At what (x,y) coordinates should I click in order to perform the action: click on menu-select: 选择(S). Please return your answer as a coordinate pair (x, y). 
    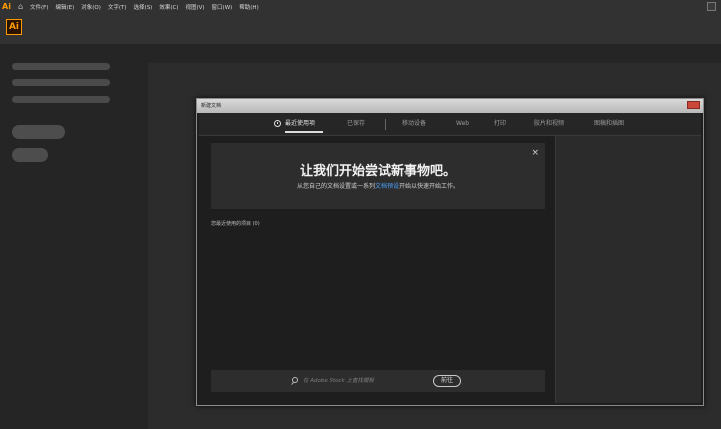
    Looking at the image, I should click on (143, 7).